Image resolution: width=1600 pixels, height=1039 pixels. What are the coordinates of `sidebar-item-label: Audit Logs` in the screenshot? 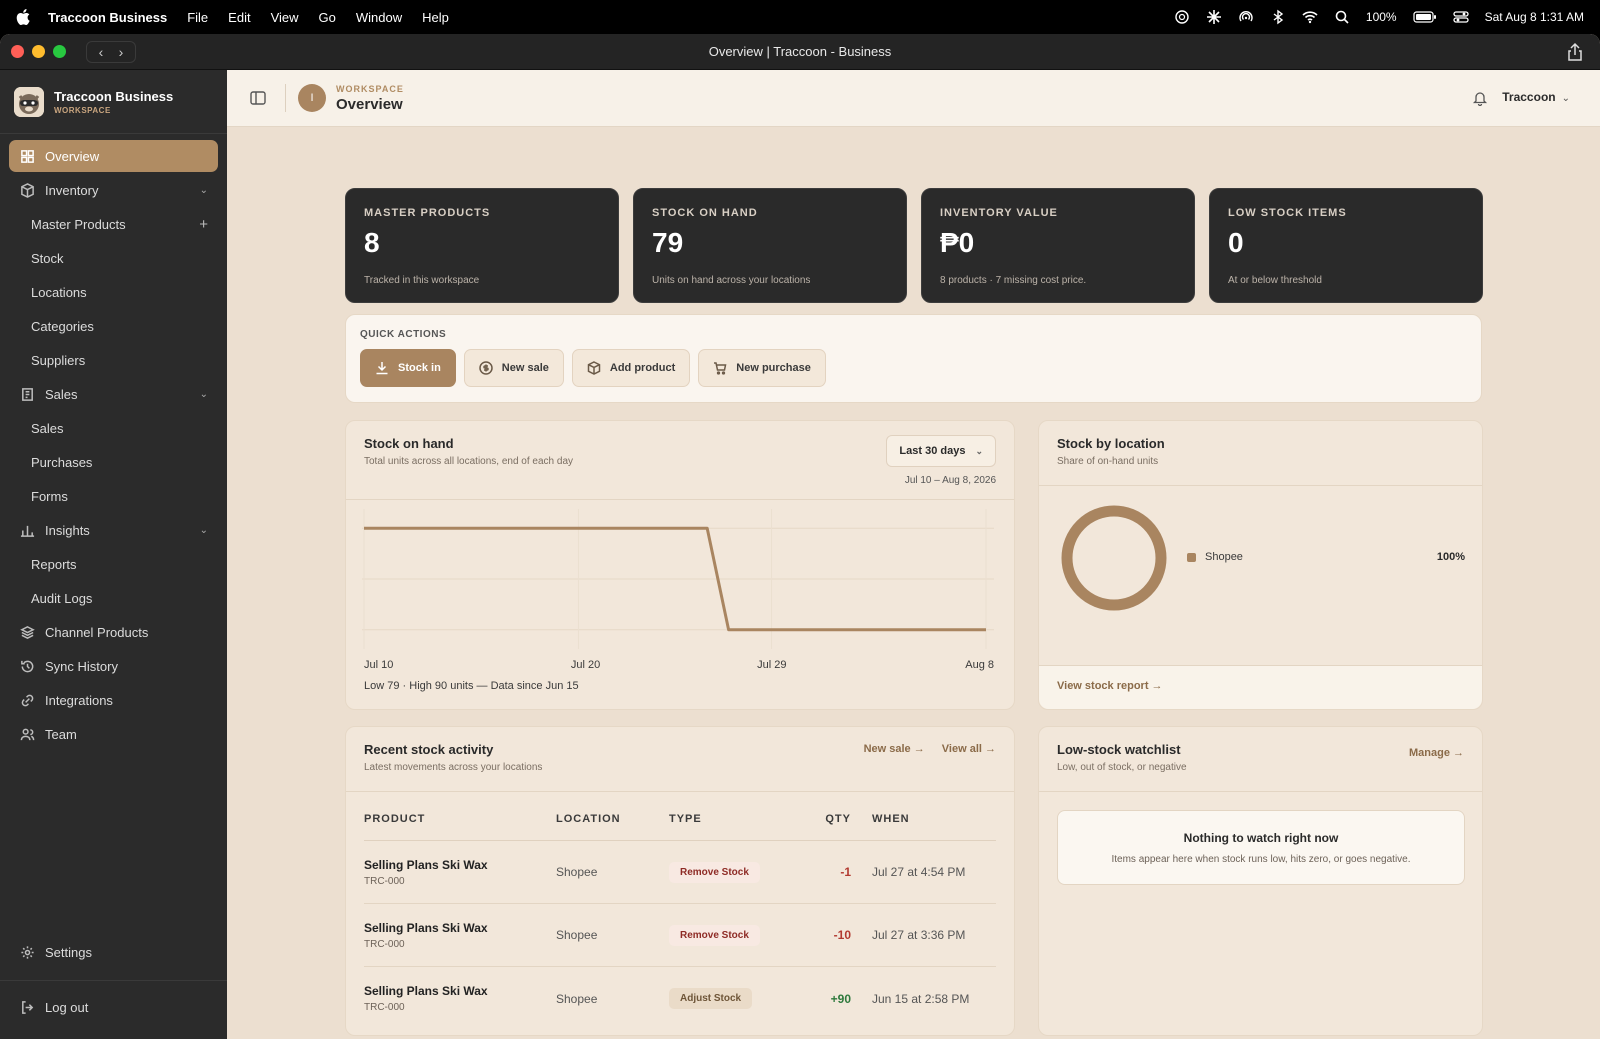 It's located at (62, 598).